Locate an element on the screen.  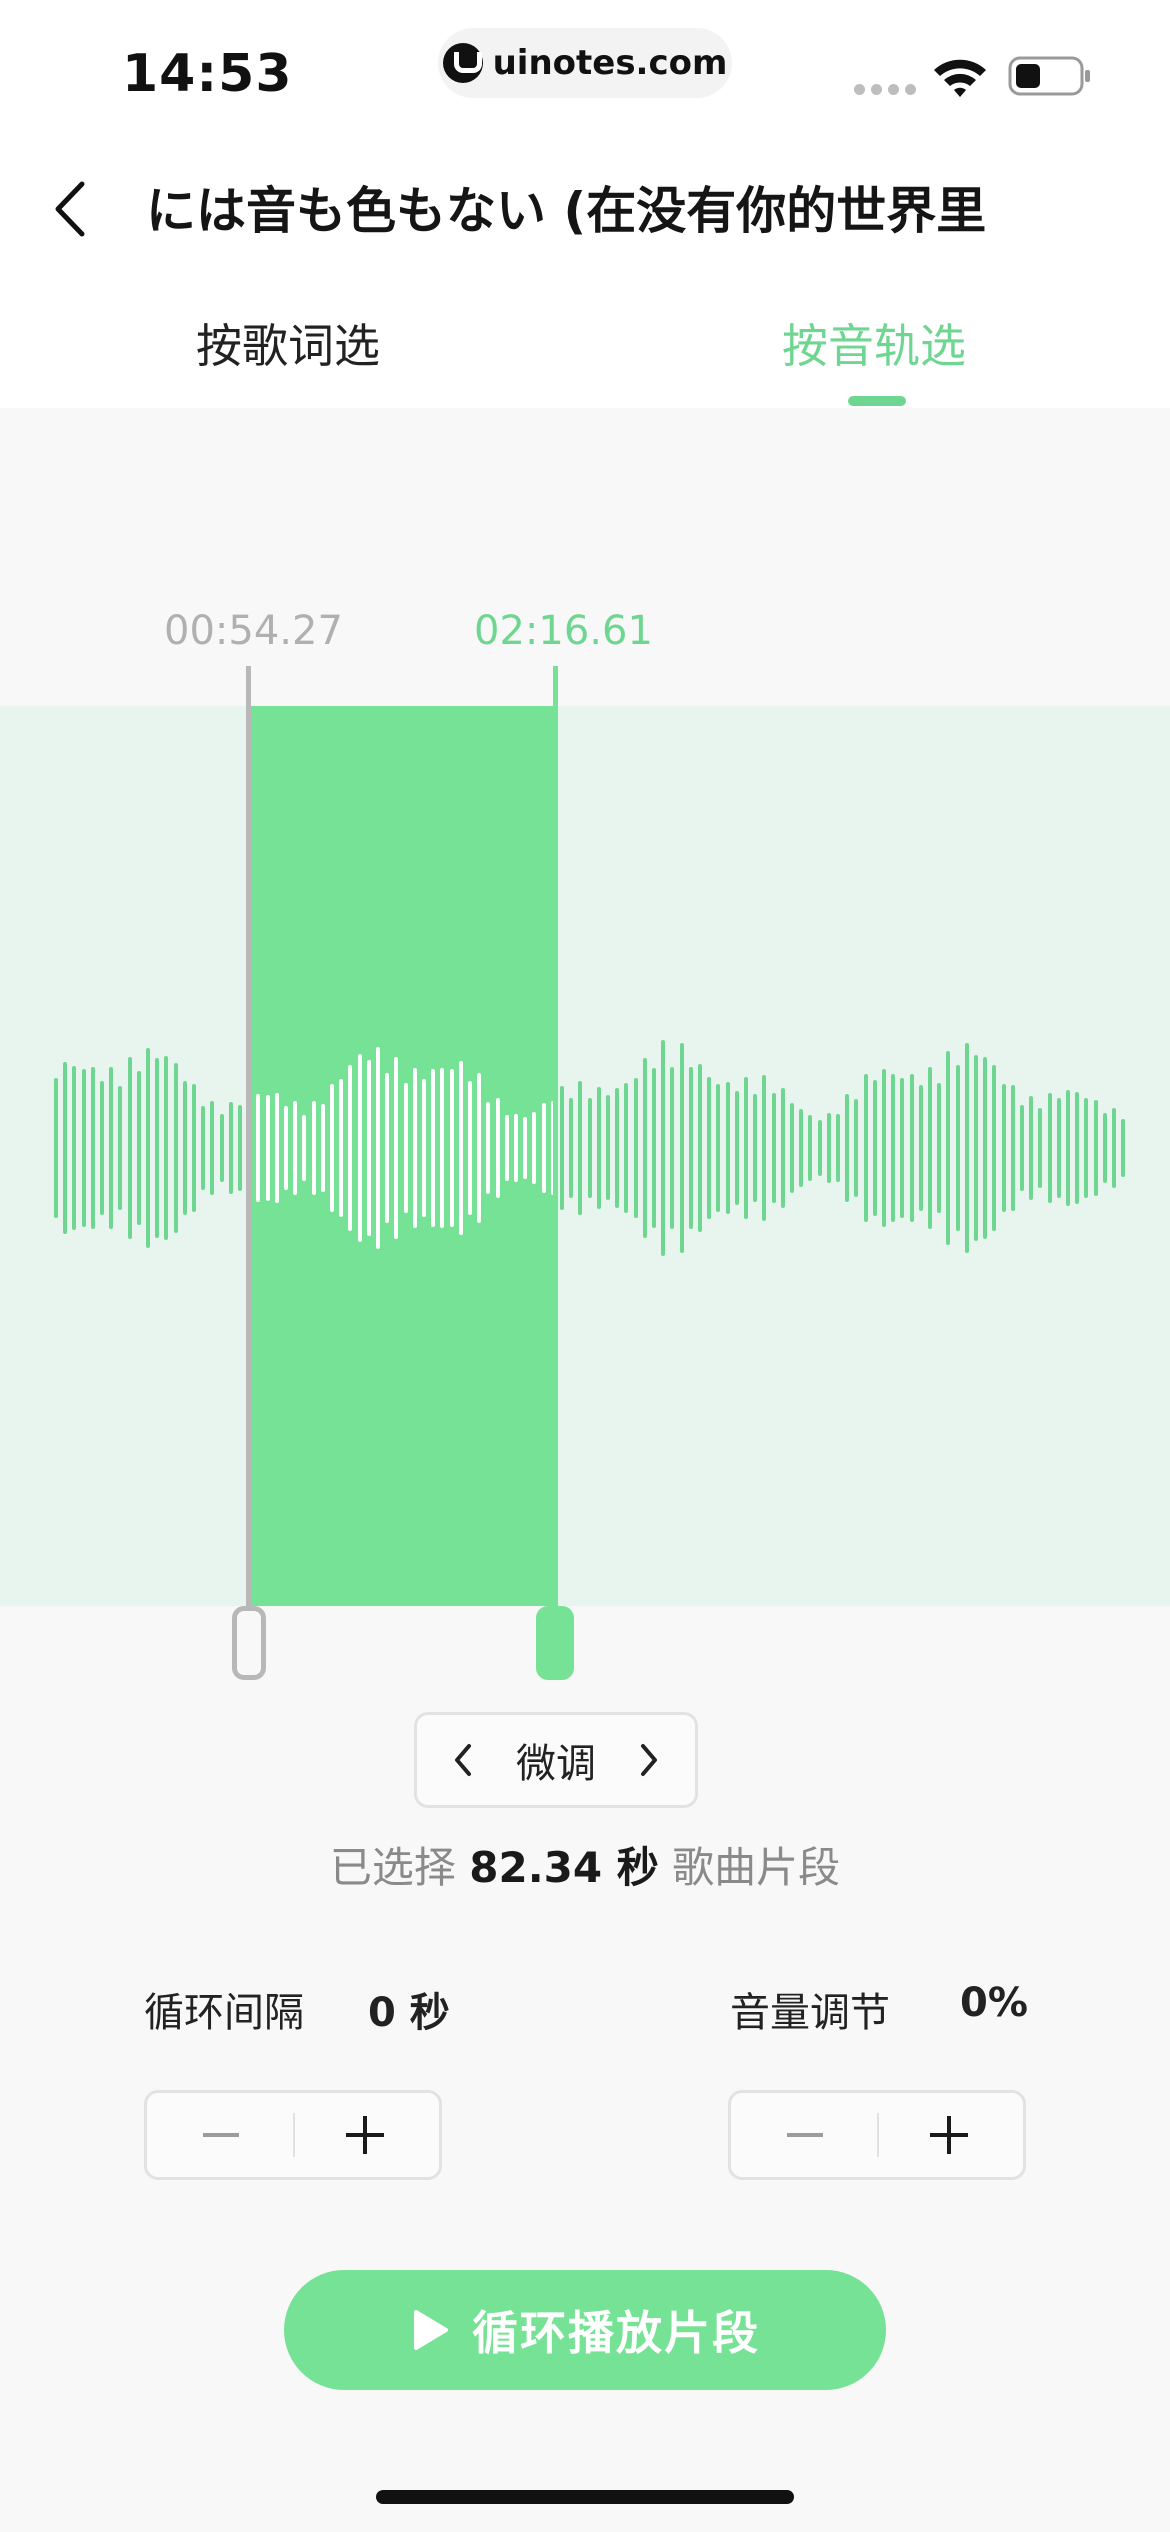
loop-interval-increase-button is located at coordinates (365, 2135).